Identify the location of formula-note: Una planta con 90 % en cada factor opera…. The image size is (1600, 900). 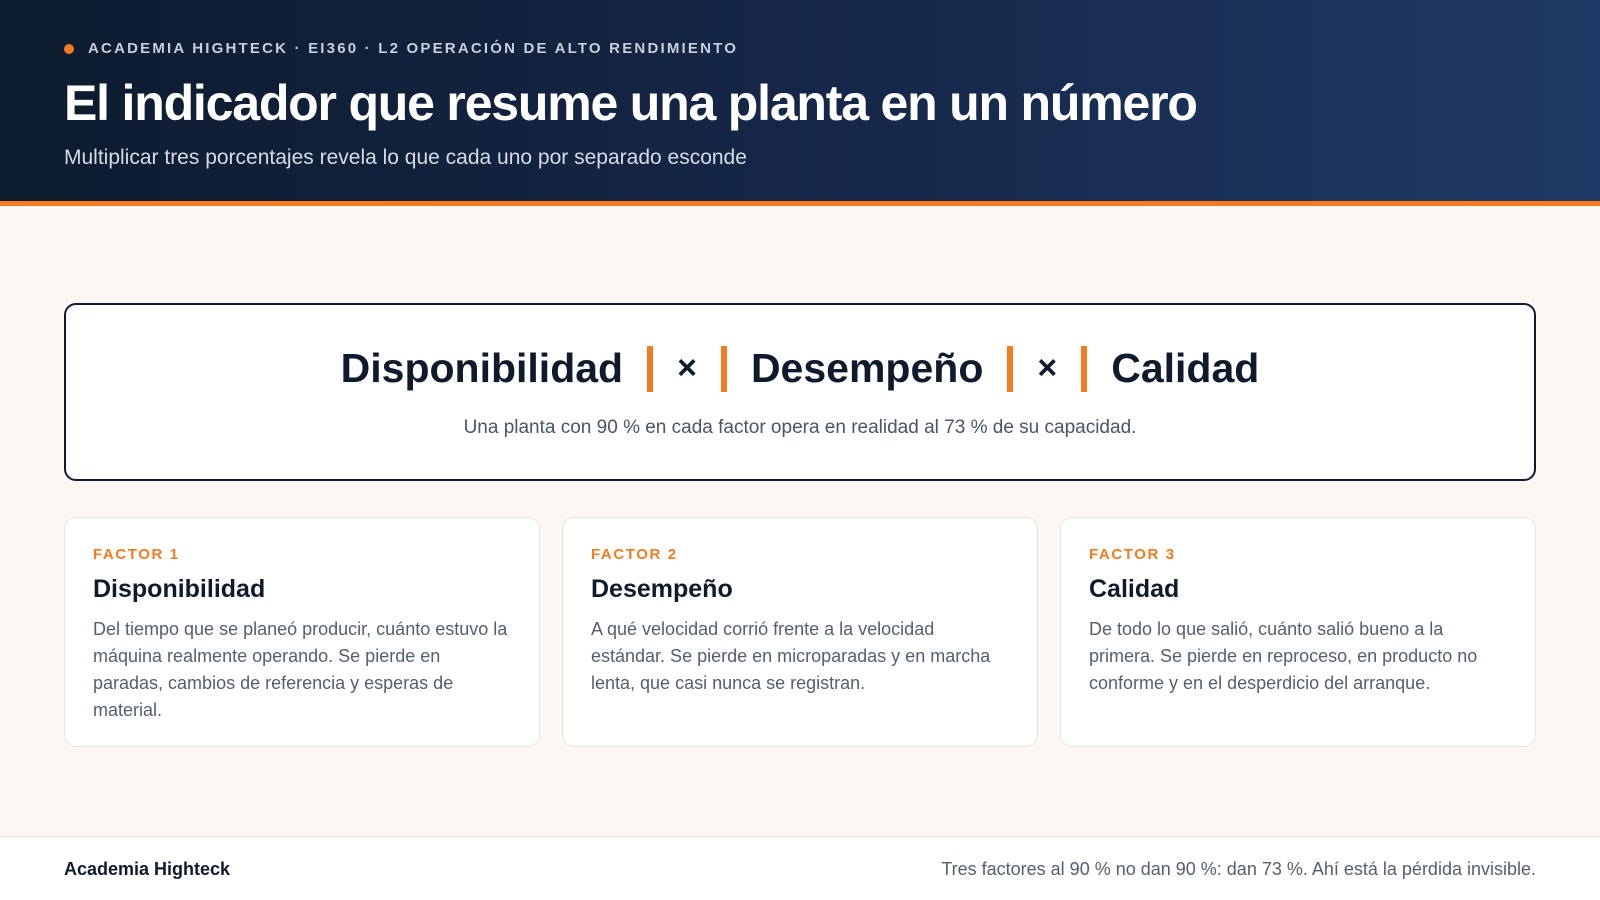
(800, 427).